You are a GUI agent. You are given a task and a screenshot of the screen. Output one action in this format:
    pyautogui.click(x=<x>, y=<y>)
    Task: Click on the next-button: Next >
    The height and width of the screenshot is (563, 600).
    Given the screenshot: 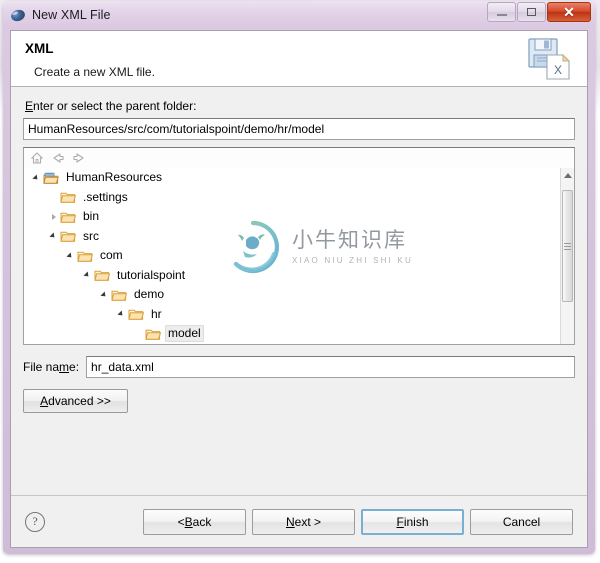 What is the action you would take?
    pyautogui.click(x=303, y=521)
    